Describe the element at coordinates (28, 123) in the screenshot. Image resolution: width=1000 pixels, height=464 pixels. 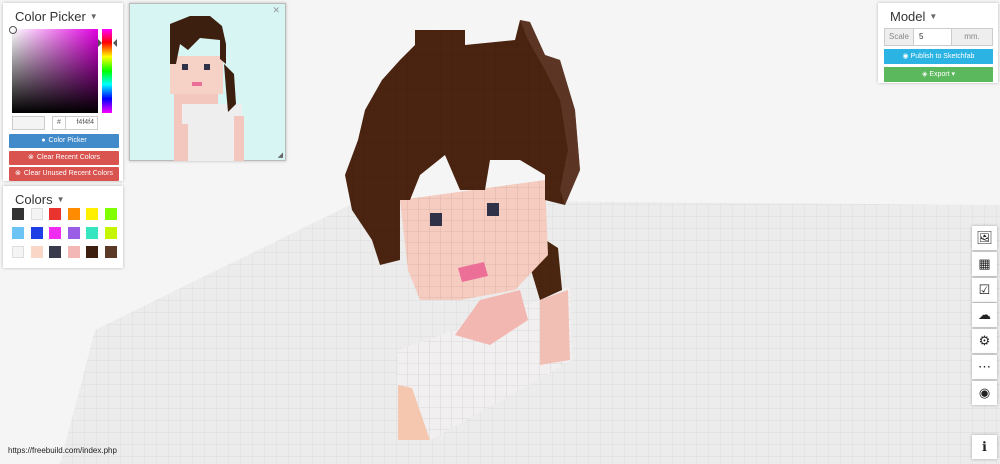
I see `current-color-preview` at that location.